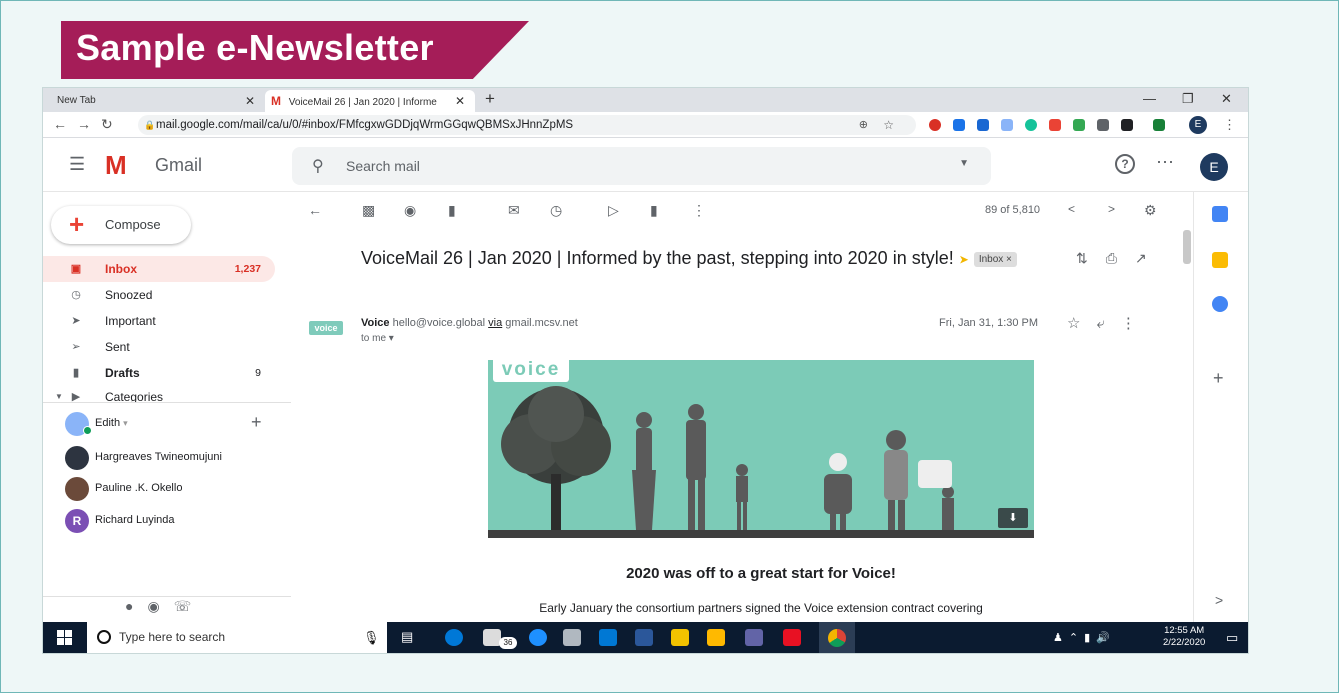  Describe the element at coordinates (1184, 637) in the screenshot. I see `taskbar-clock: 12:55 AM 2/22/2020` at that location.